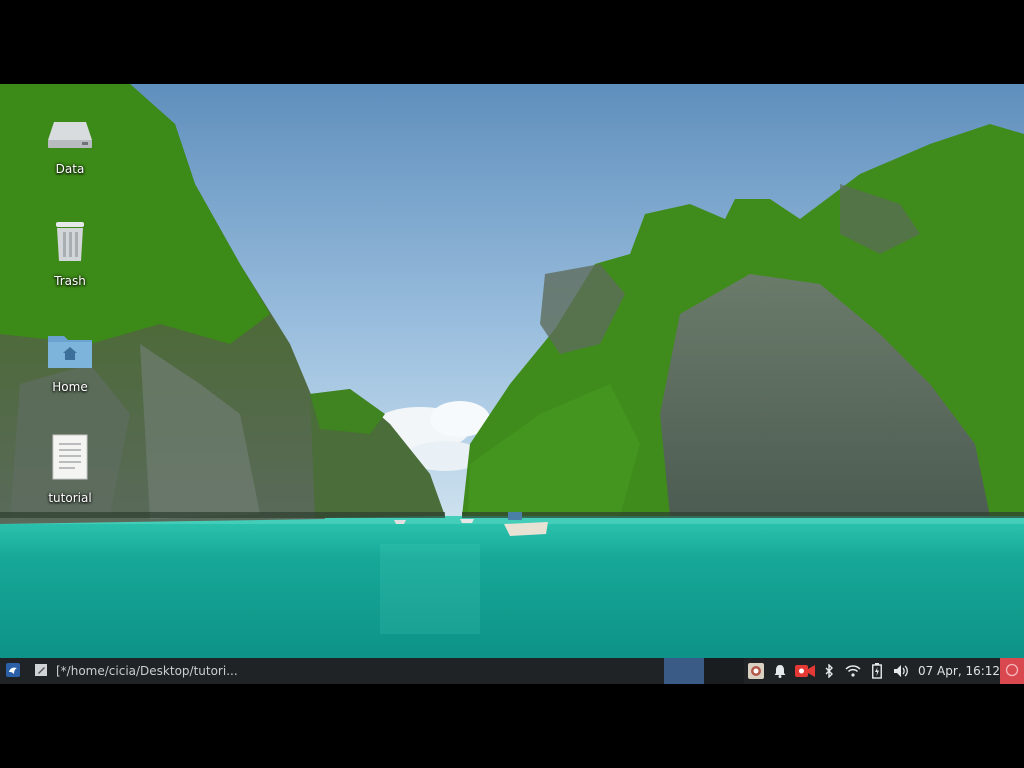 This screenshot has width=1024, height=768. I want to click on wifi-icon, so click(853, 671).